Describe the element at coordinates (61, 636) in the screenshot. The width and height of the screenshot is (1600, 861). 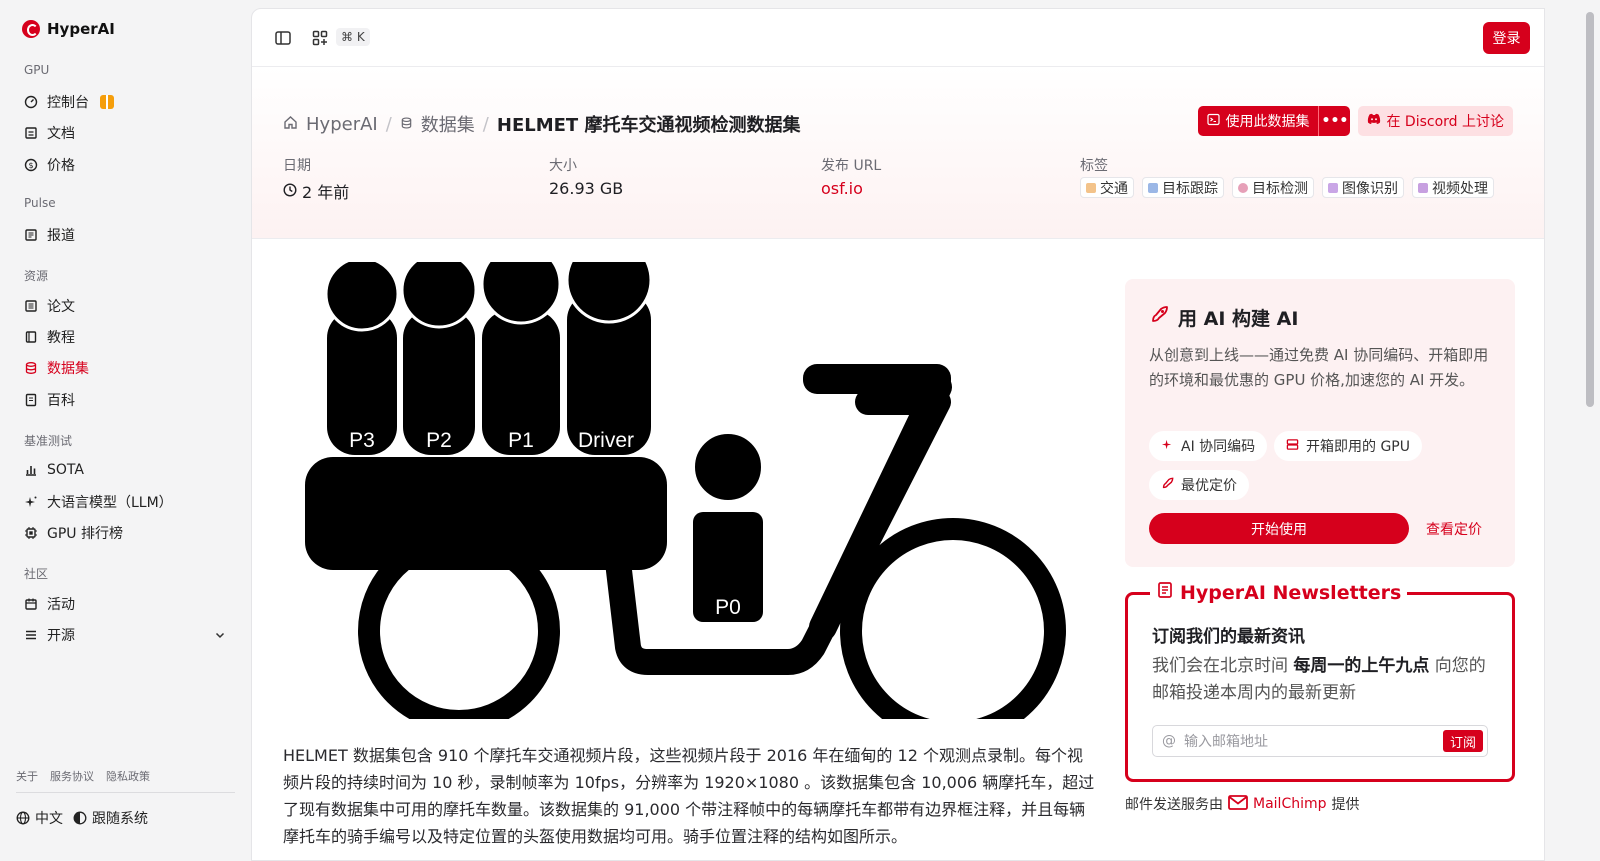
I see `sidebar-item-label: 开源` at that location.